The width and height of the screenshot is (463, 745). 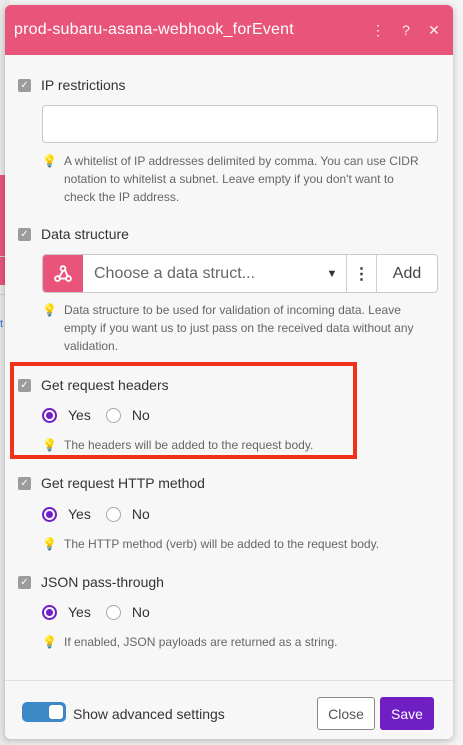 I want to click on toggle-knob, so click(x=56, y=712).